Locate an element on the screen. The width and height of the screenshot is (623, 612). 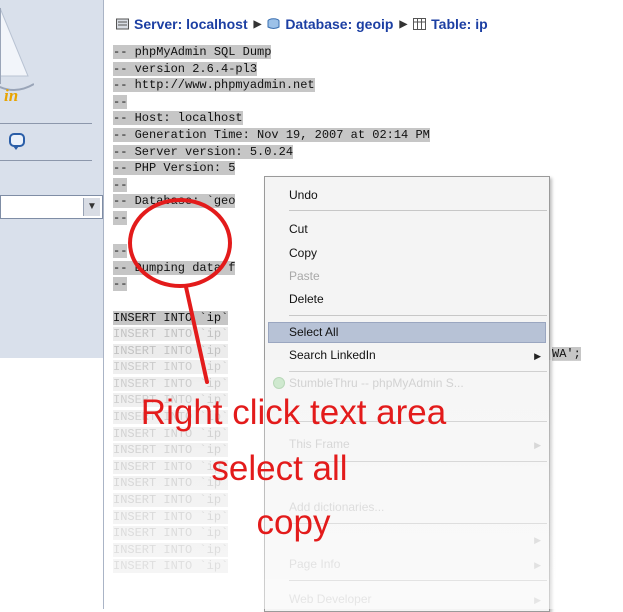
annotation-text-line-2: select all is located at coordinates (279, 468).